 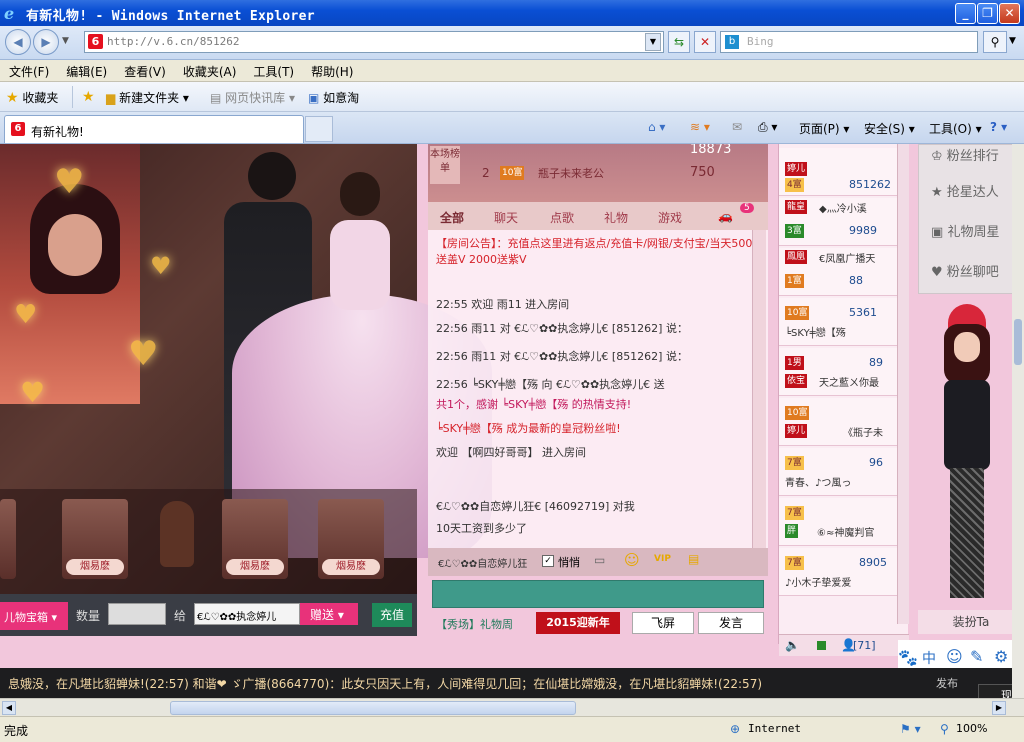 What do you see at coordinates (838, 422) in the screenshot?
I see `user-row: 10富 婷儿 《瓶子未` at bounding box center [838, 422].